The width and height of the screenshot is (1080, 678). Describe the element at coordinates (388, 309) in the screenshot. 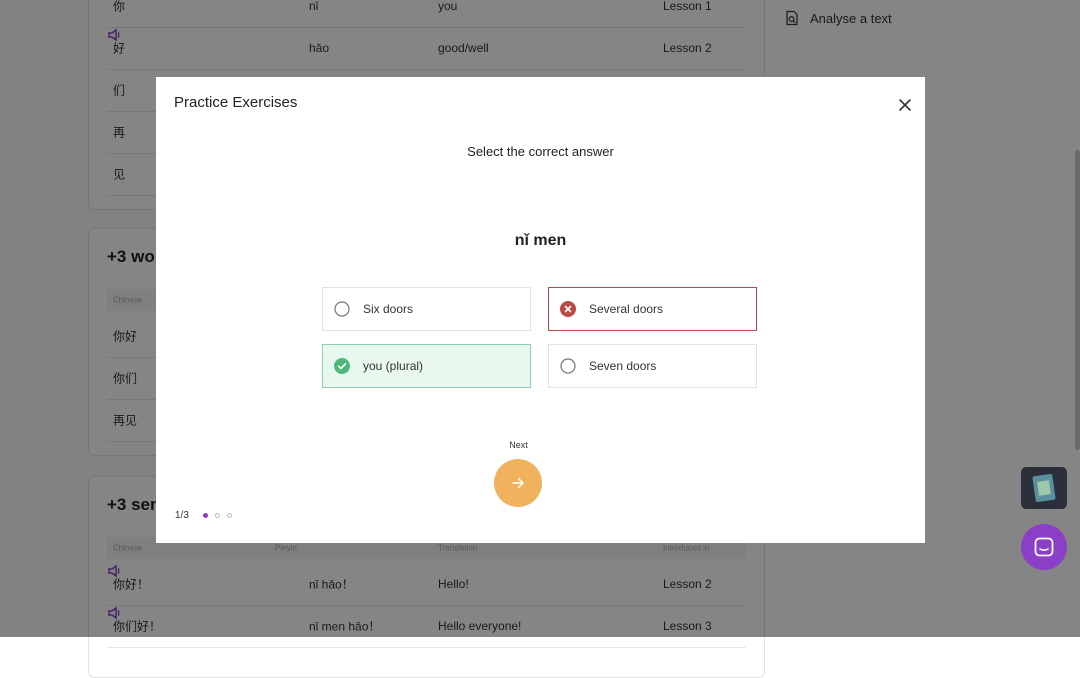

I see `answer-label: Six doors` at that location.